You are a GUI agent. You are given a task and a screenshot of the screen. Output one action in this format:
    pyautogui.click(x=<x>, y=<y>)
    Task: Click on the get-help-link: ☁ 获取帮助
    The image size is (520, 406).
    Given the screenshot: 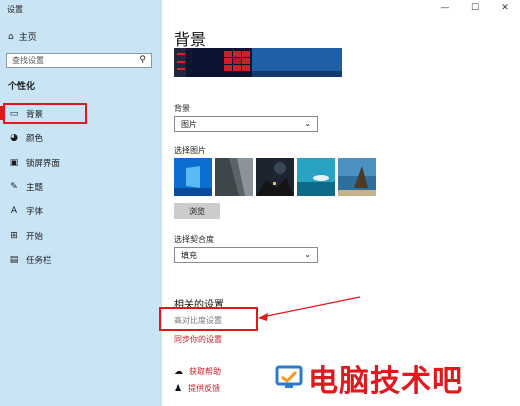 What is the action you would take?
    pyautogui.click(x=197, y=371)
    